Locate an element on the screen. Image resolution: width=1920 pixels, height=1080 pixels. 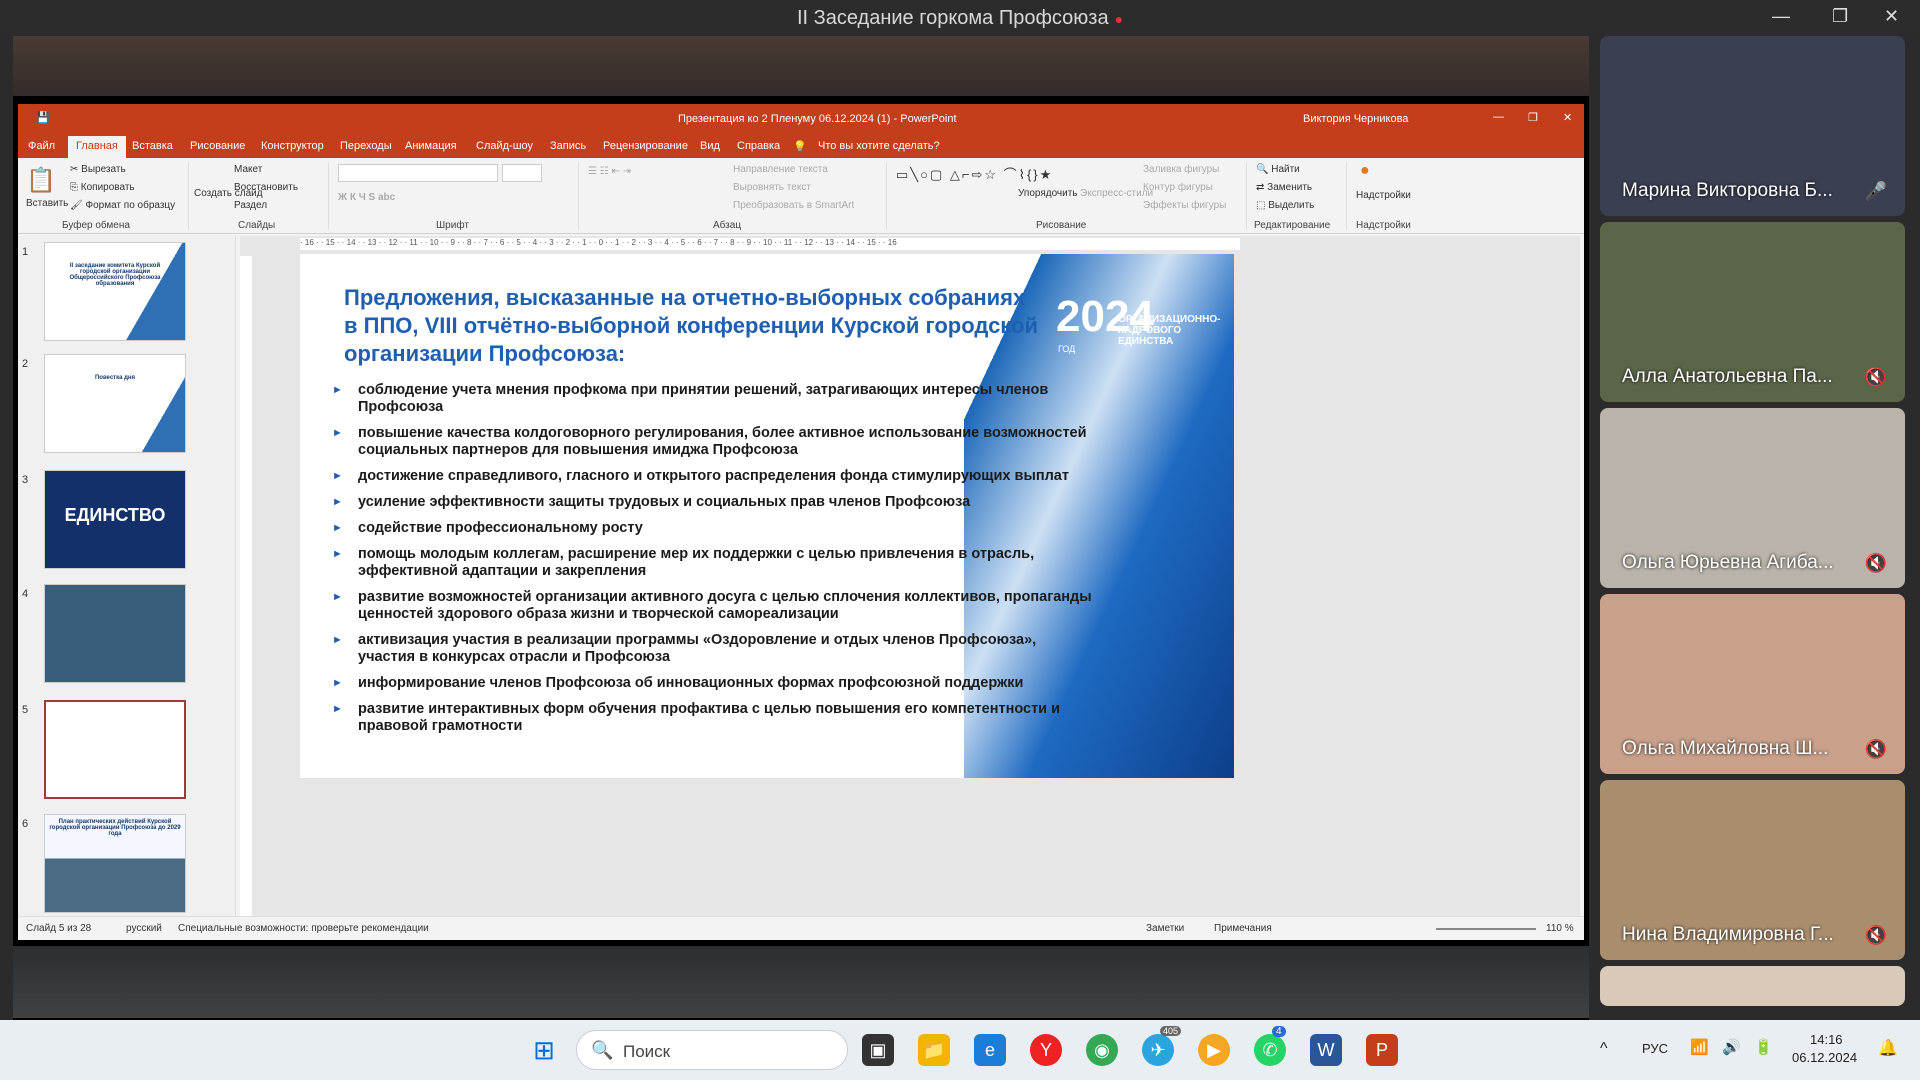
language-indicator: русский is located at coordinates (144, 928).